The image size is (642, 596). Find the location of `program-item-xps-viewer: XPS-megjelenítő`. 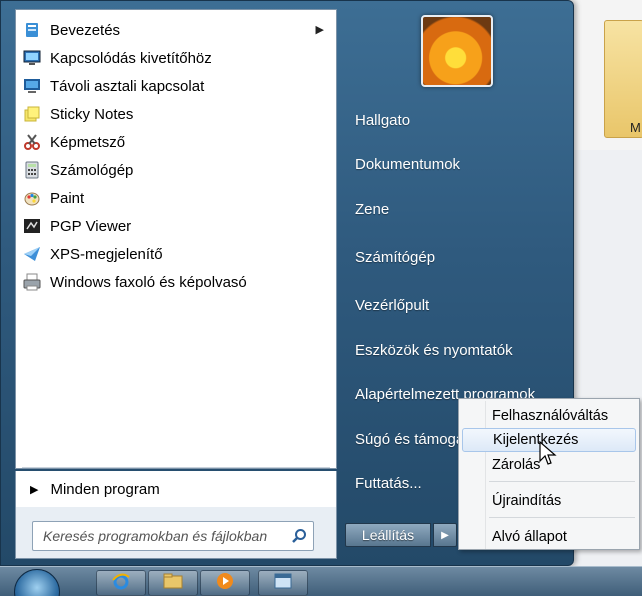

program-item-xps-viewer: XPS-megjelenítő is located at coordinates (176, 254).